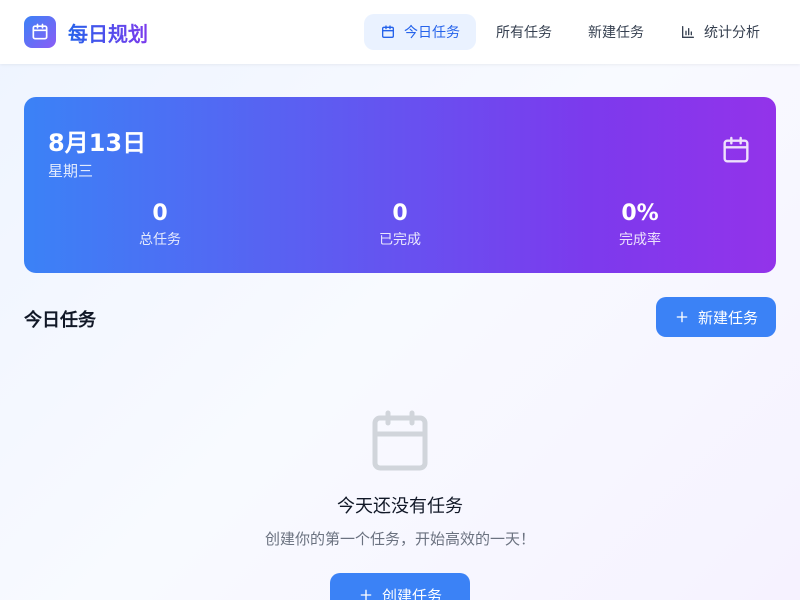  Describe the element at coordinates (732, 33) in the screenshot. I see `nav-label: 统计分析` at that location.